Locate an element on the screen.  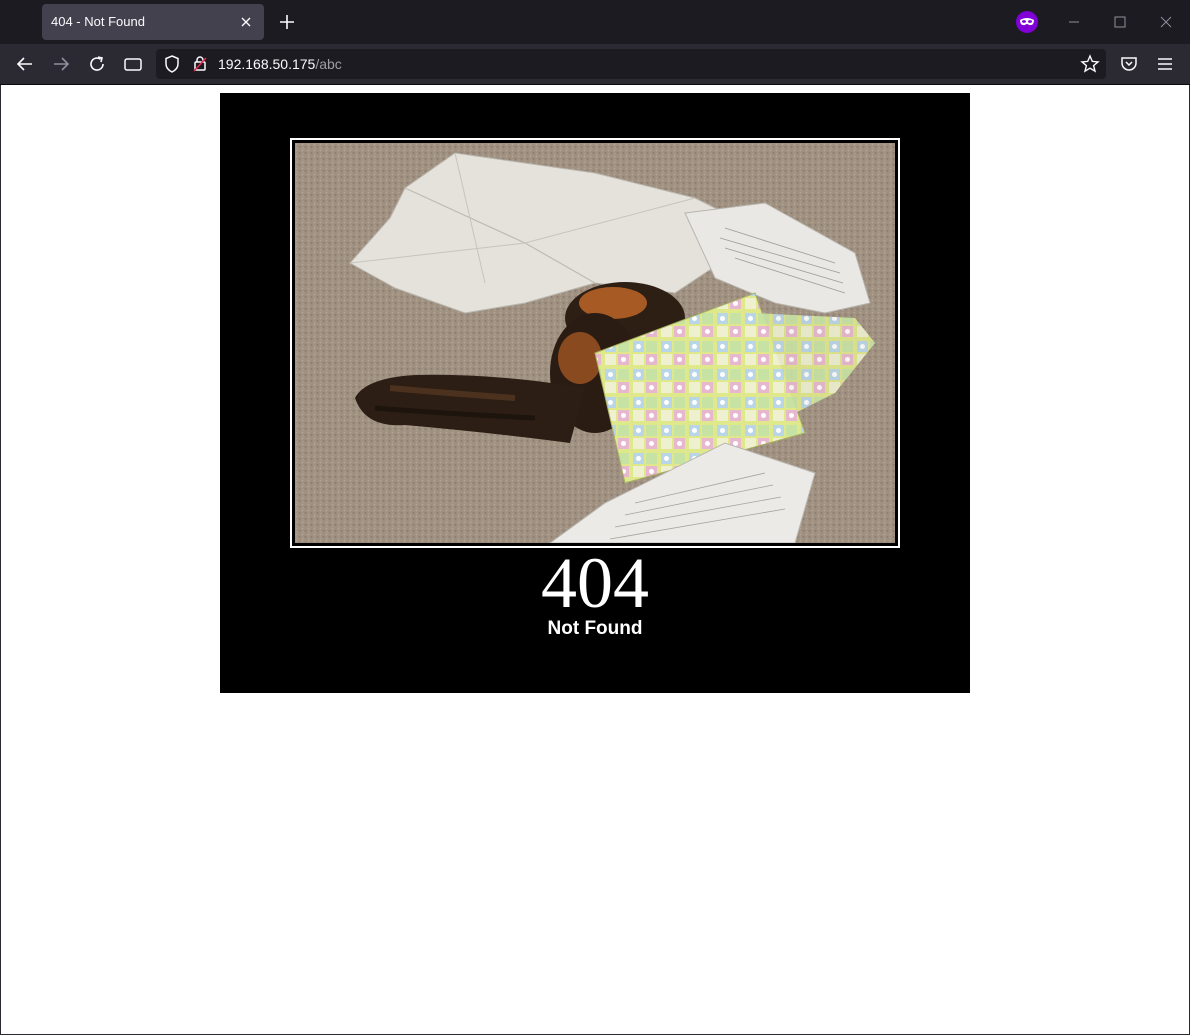
address-bar: 192.168.50.175/abc is located at coordinates (631, 64).